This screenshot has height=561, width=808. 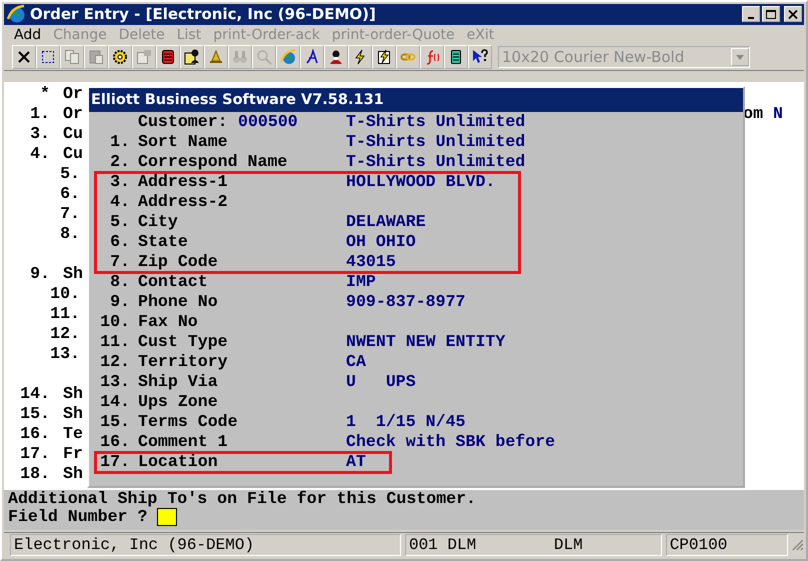 What do you see at coordinates (751, 14) in the screenshot?
I see `minimize-button` at bounding box center [751, 14].